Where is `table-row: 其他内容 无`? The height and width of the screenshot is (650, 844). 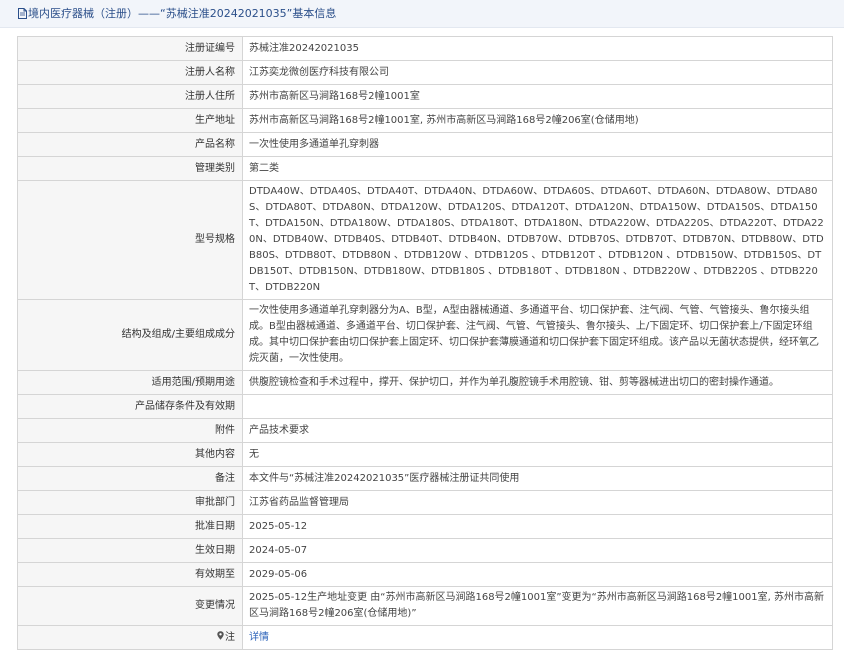
table-row: 其他内容 无 is located at coordinates (425, 454).